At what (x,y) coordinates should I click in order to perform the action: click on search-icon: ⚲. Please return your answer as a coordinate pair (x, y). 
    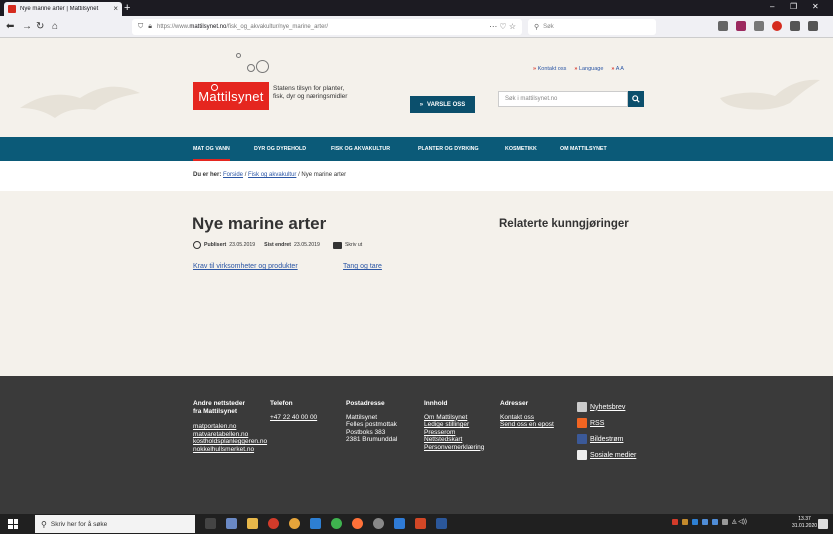
    Looking at the image, I should click on (44, 524).